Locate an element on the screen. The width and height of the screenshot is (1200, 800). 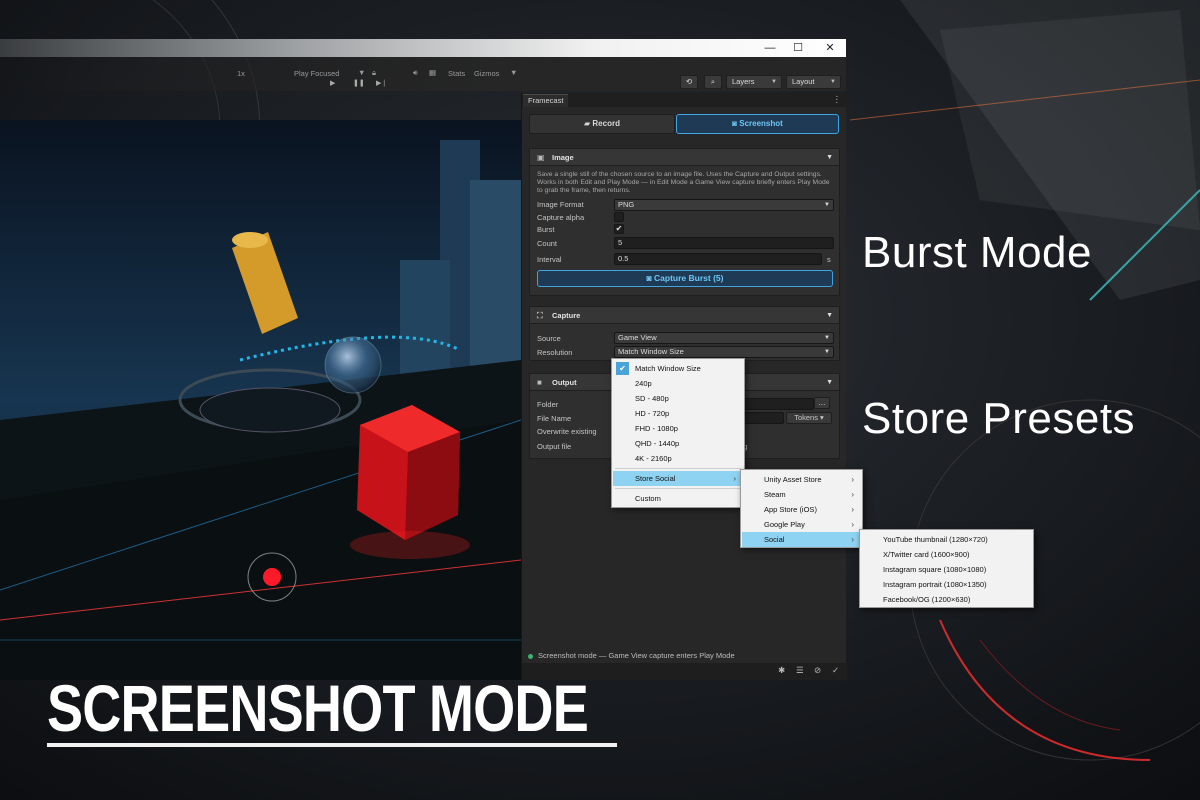
record-mode-button: ▰ Record is located at coordinates (602, 124).